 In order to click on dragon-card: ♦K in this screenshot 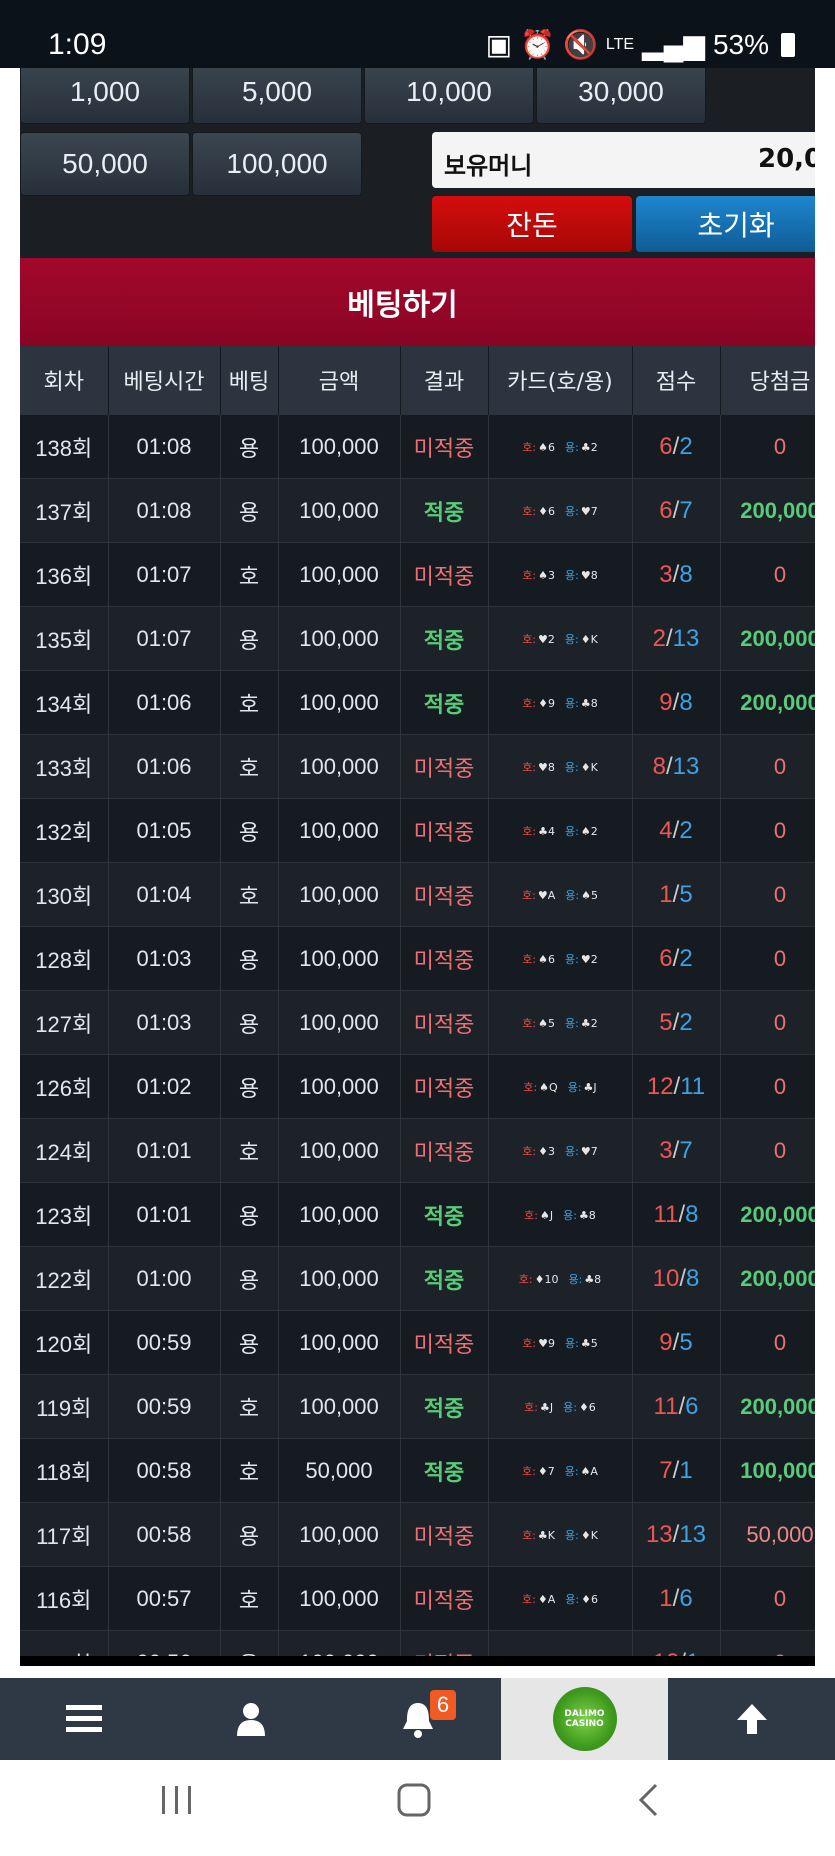, I will do `click(589, 767)`.